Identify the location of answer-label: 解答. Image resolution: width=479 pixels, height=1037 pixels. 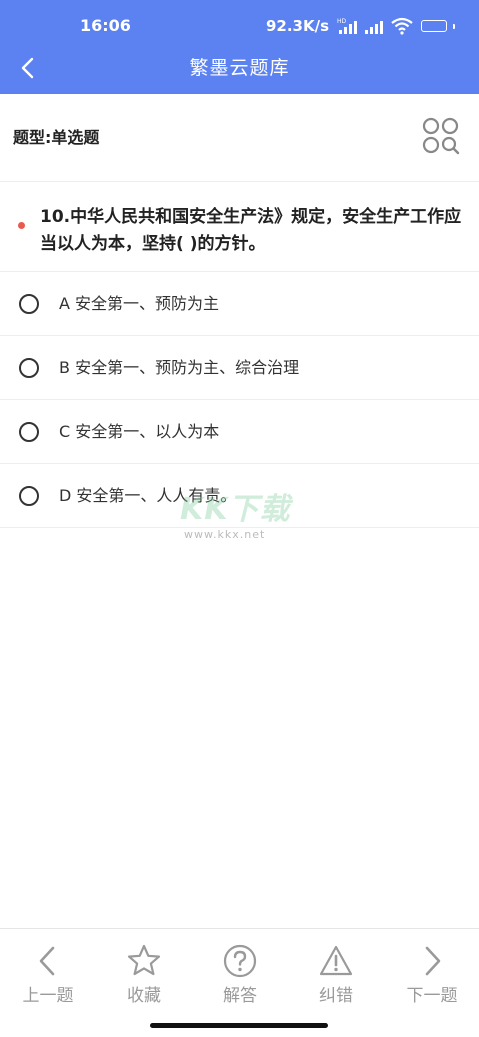
(240, 996).